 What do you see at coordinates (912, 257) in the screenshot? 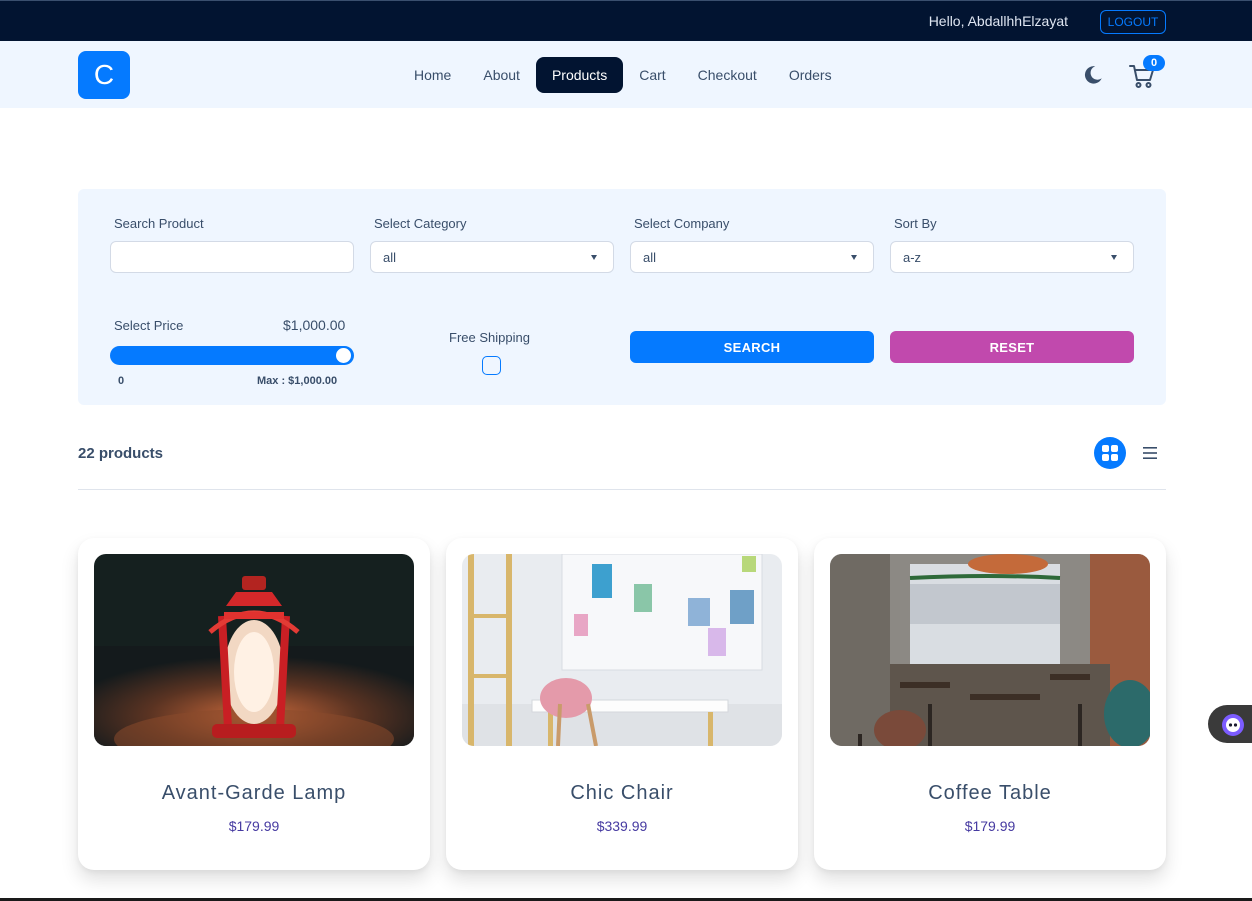
I see `sort-value: a-z` at bounding box center [912, 257].